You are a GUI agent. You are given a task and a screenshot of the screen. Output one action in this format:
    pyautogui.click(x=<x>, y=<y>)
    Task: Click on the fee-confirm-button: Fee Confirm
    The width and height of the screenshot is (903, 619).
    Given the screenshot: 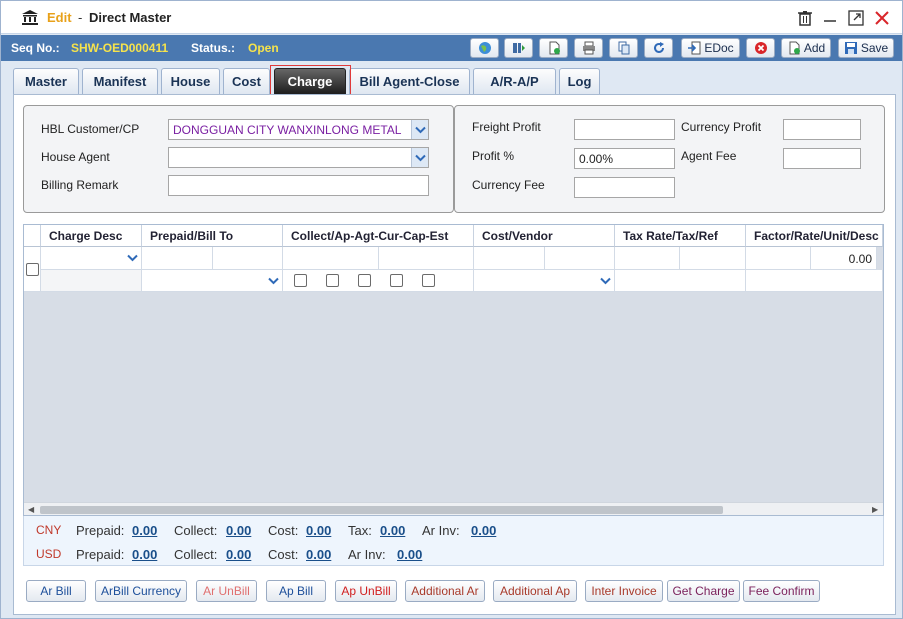 What is the action you would take?
    pyautogui.click(x=781, y=591)
    